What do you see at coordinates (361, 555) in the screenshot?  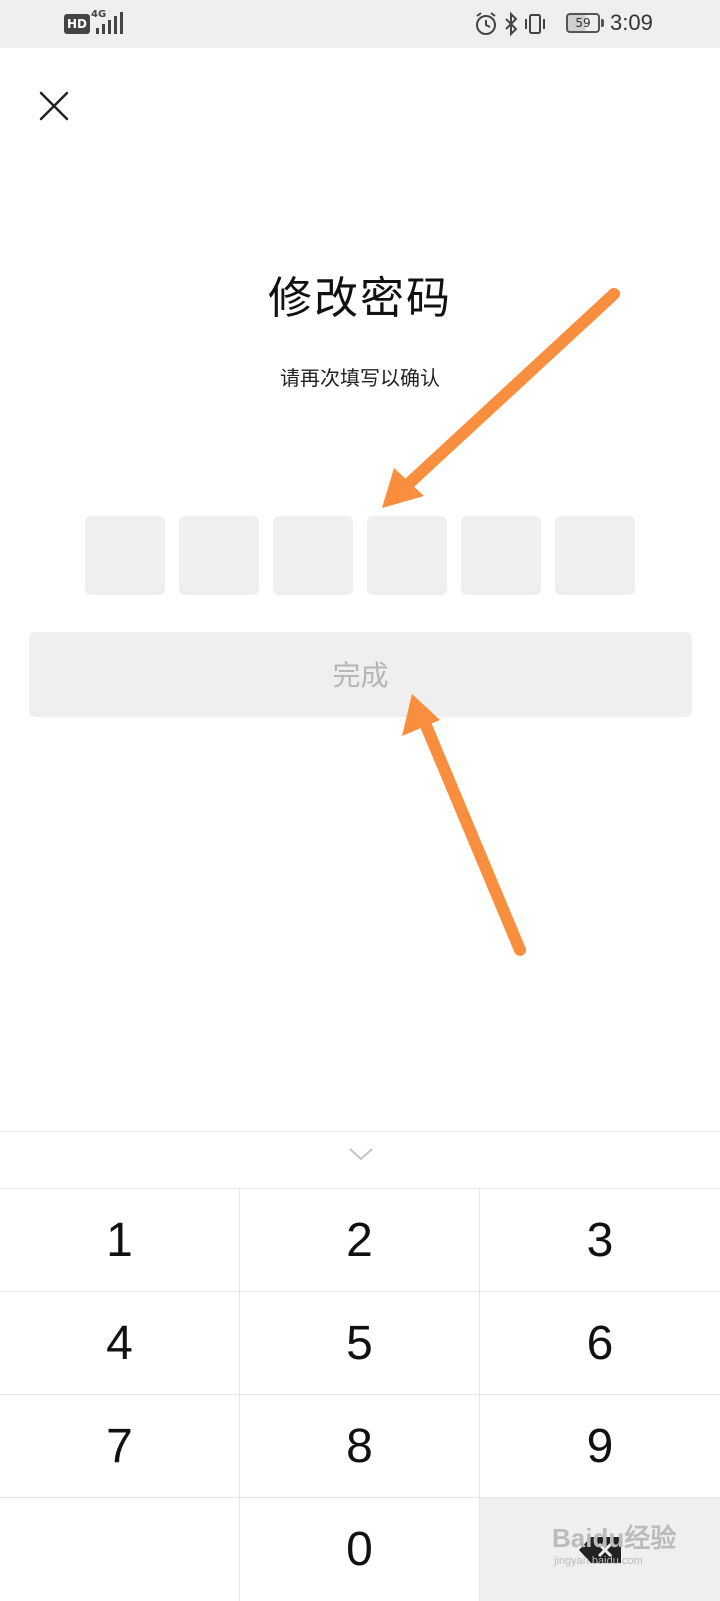 I see `pin-input` at bounding box center [361, 555].